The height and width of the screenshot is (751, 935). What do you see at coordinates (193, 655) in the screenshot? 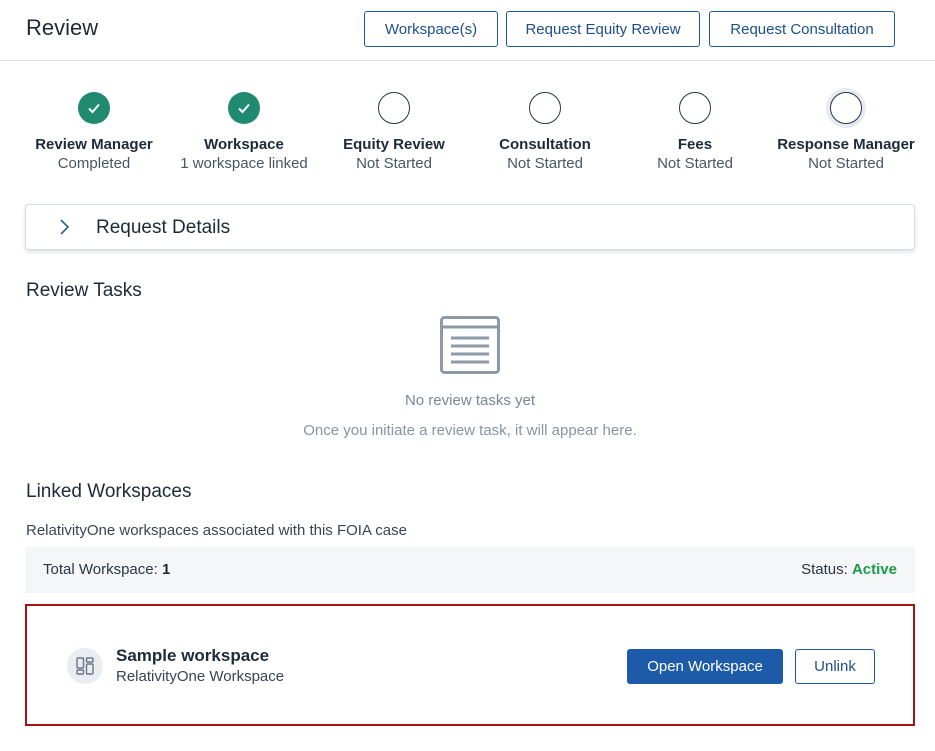
I see `workspace-name: Sample workspace` at bounding box center [193, 655].